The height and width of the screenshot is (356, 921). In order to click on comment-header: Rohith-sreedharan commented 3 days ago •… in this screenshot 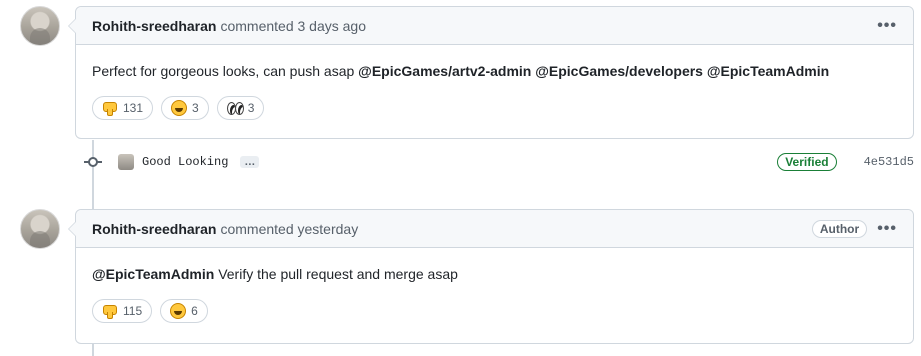, I will do `click(494, 26)`.